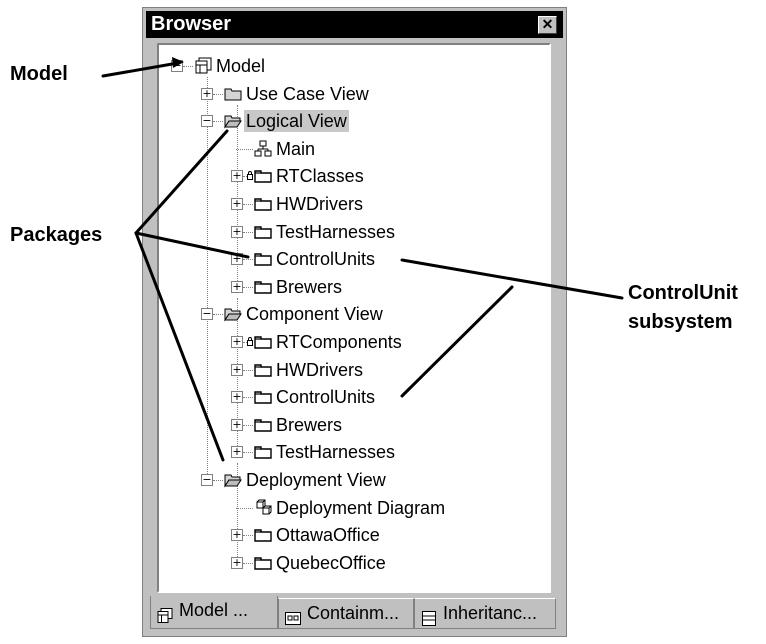 The width and height of the screenshot is (766, 644). I want to click on model-pointer-line, so click(140, 69).